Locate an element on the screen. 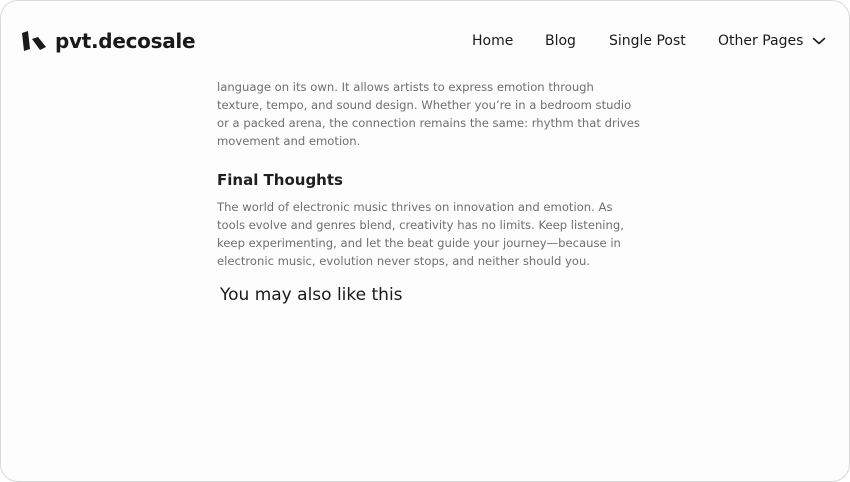  nav-item-other-pages-label: Other Pages is located at coordinates (761, 41).